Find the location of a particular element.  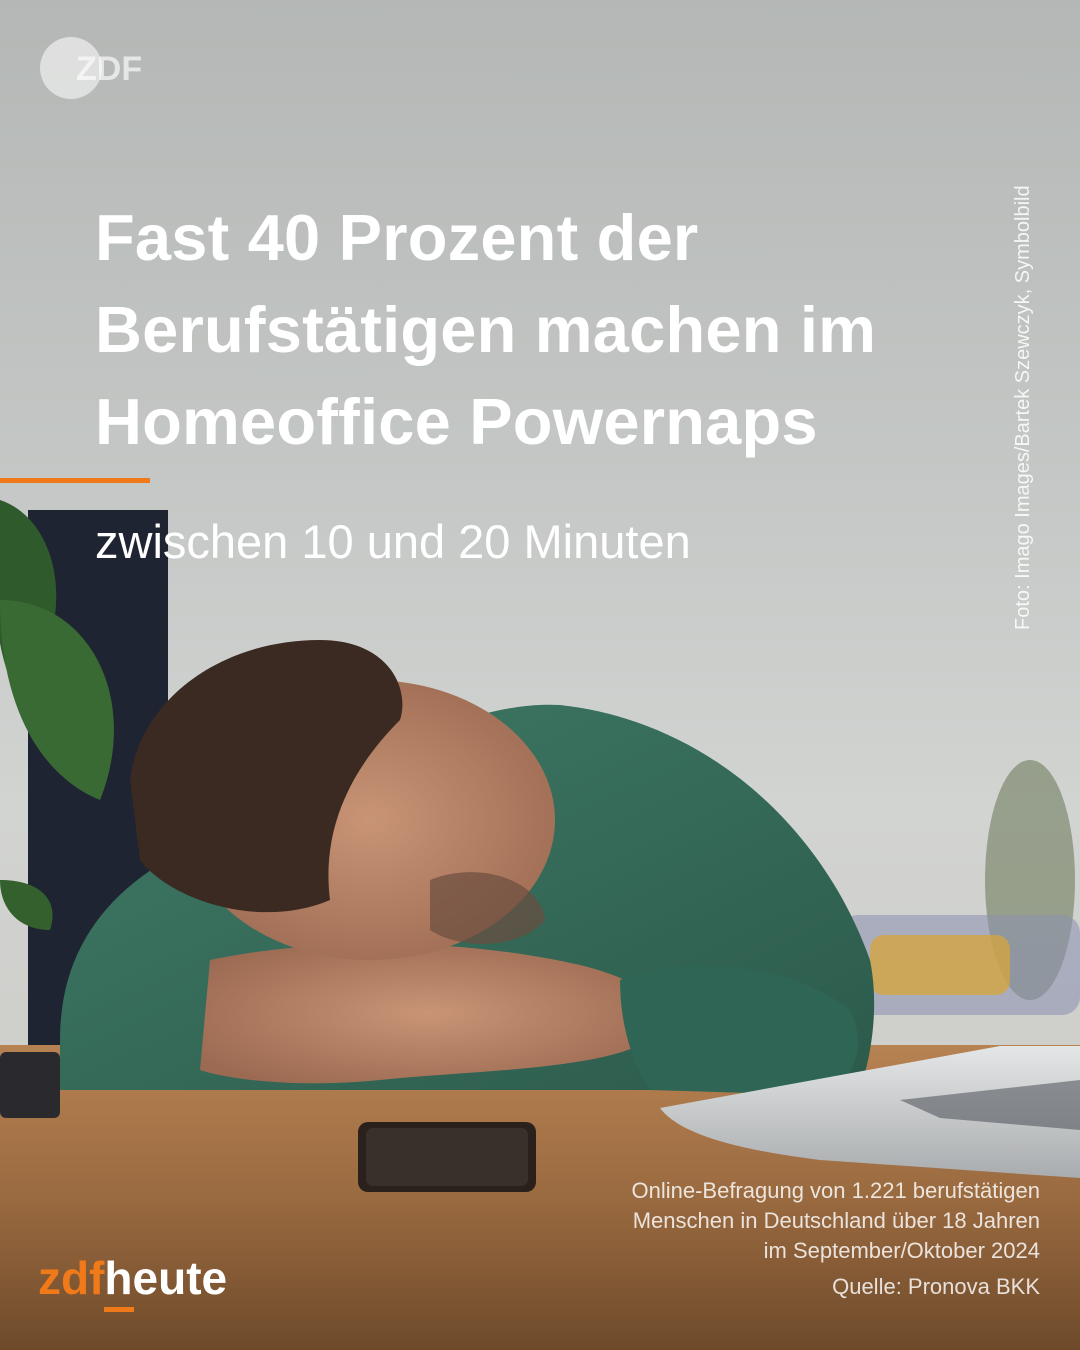

headline-line: Homeoffice Powernaps is located at coordinates (456, 421).